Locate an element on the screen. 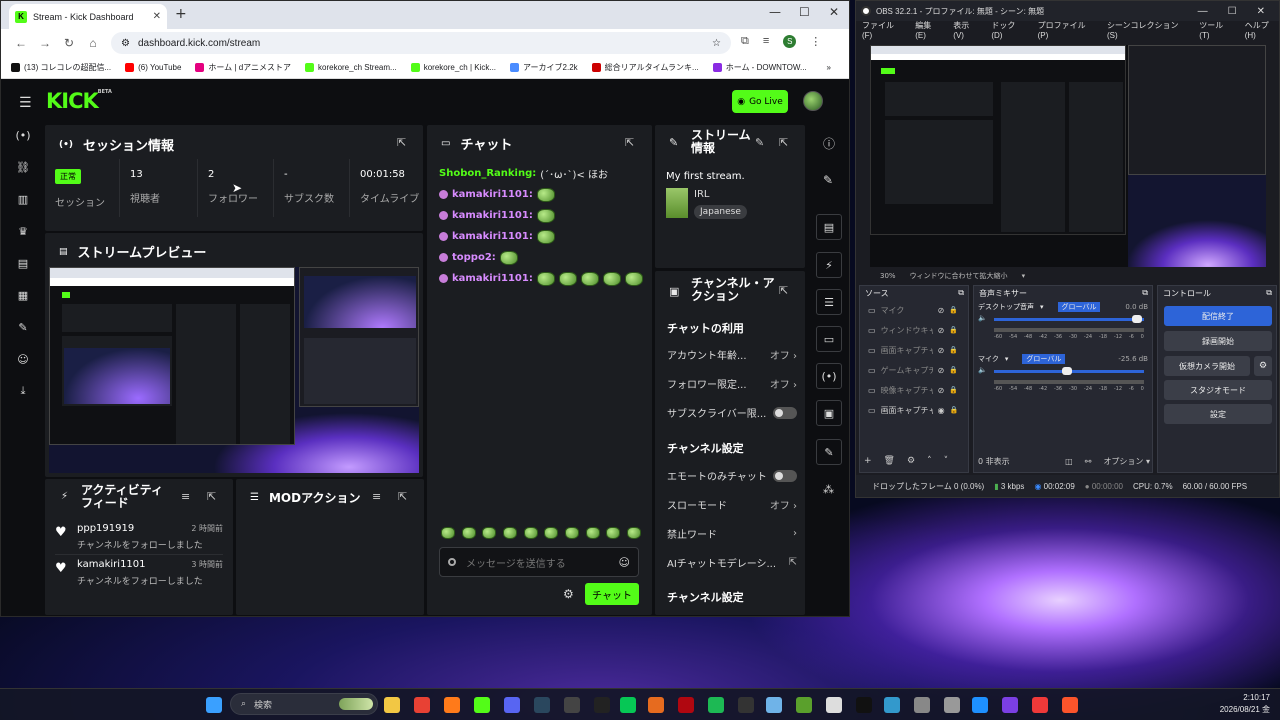 The width and height of the screenshot is (1280, 720). download-nav-icon: ⤓ is located at coordinates (23, 391).